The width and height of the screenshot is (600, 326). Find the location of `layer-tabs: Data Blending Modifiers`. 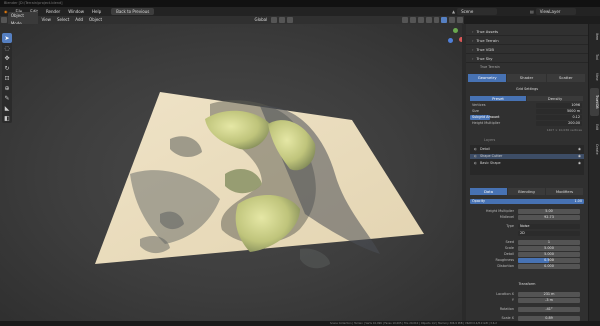

layer-tabs: Data Blending Modifiers is located at coordinates (527, 191).